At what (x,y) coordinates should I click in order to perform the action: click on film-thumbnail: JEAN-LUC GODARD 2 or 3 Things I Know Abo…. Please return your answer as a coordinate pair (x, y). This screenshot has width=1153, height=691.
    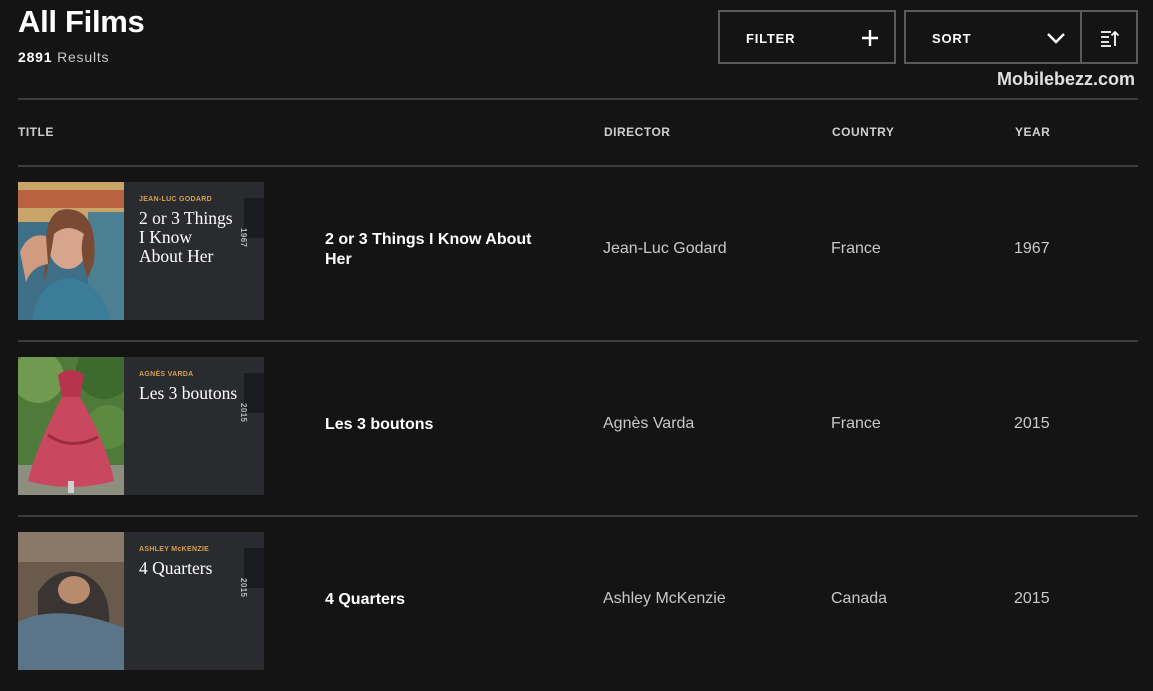
    Looking at the image, I should click on (141, 251).